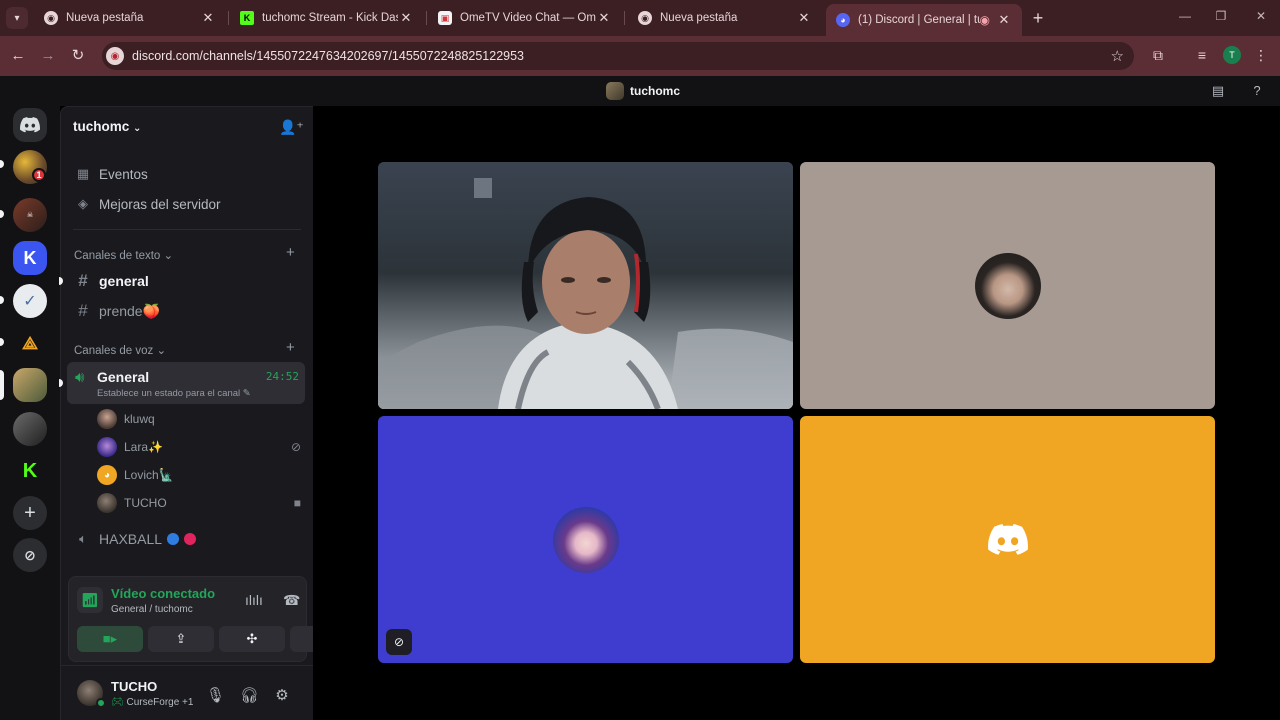  Describe the element at coordinates (123, 255) in the screenshot. I see `text-category: Canales de texto ⌄` at that location.